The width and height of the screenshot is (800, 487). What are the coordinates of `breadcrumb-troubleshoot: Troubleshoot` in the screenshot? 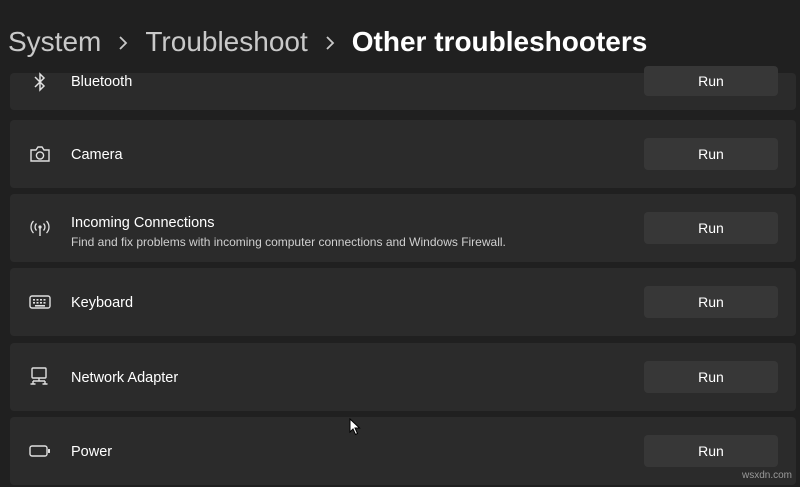 It's located at (226, 42).